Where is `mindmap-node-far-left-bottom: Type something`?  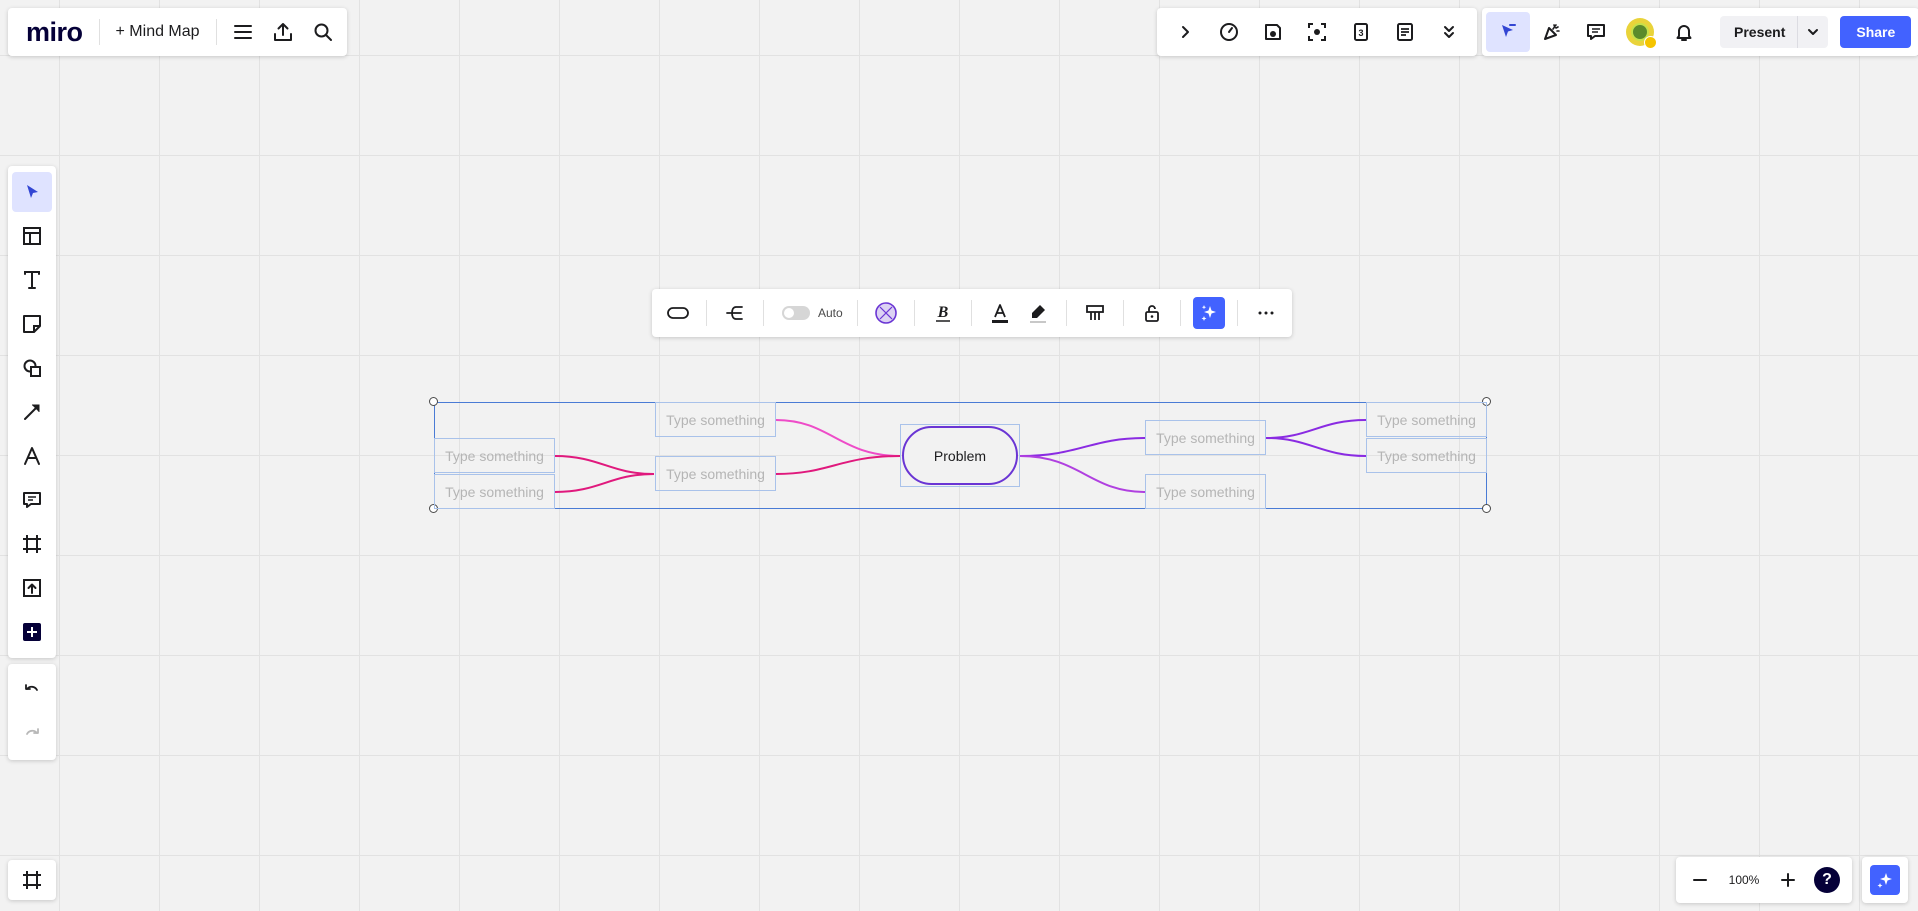
mindmap-node-far-left-bottom: Type something is located at coordinates (494, 491).